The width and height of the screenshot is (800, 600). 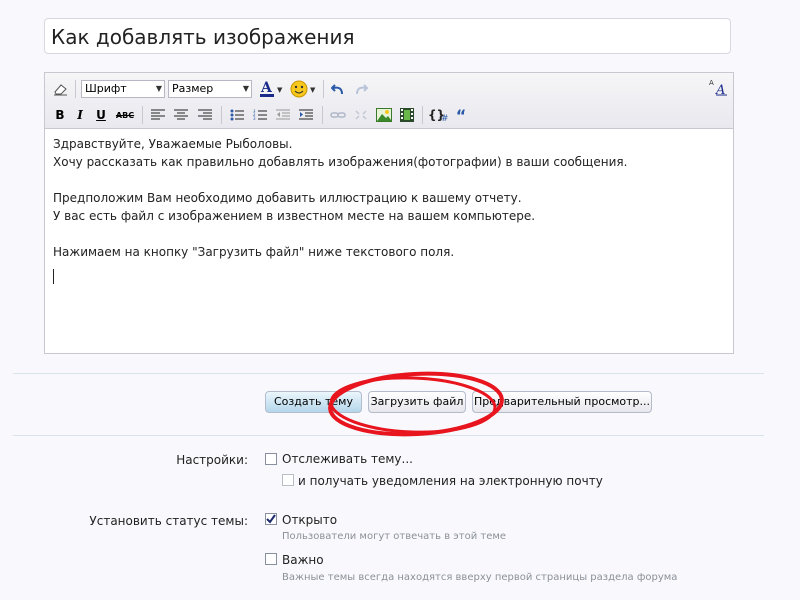 What do you see at coordinates (181, 115) in the screenshot?
I see `align-center-icon` at bounding box center [181, 115].